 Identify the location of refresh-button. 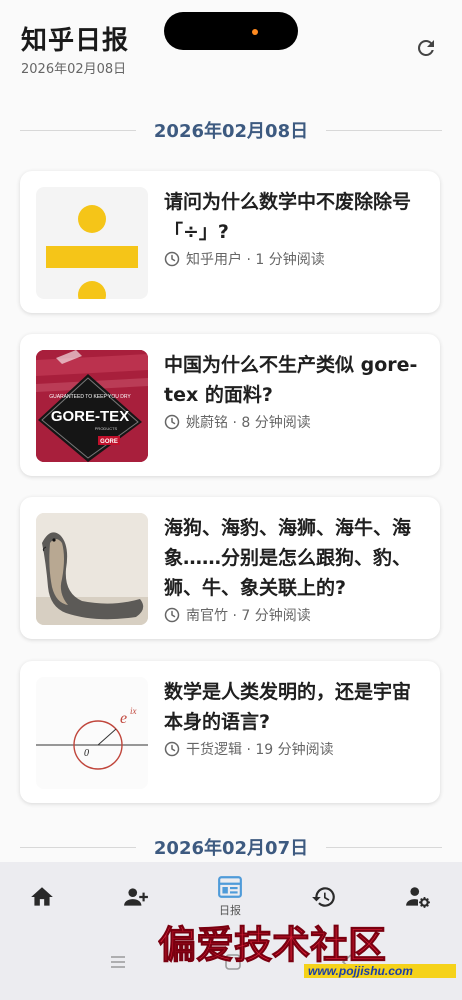
(426, 48).